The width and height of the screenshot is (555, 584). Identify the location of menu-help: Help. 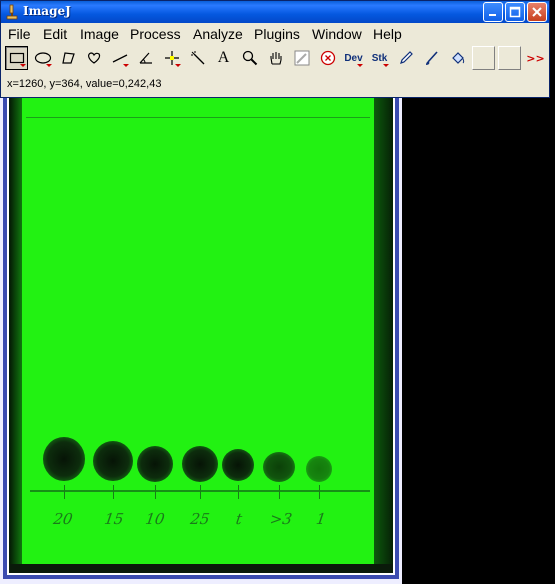
(387, 34).